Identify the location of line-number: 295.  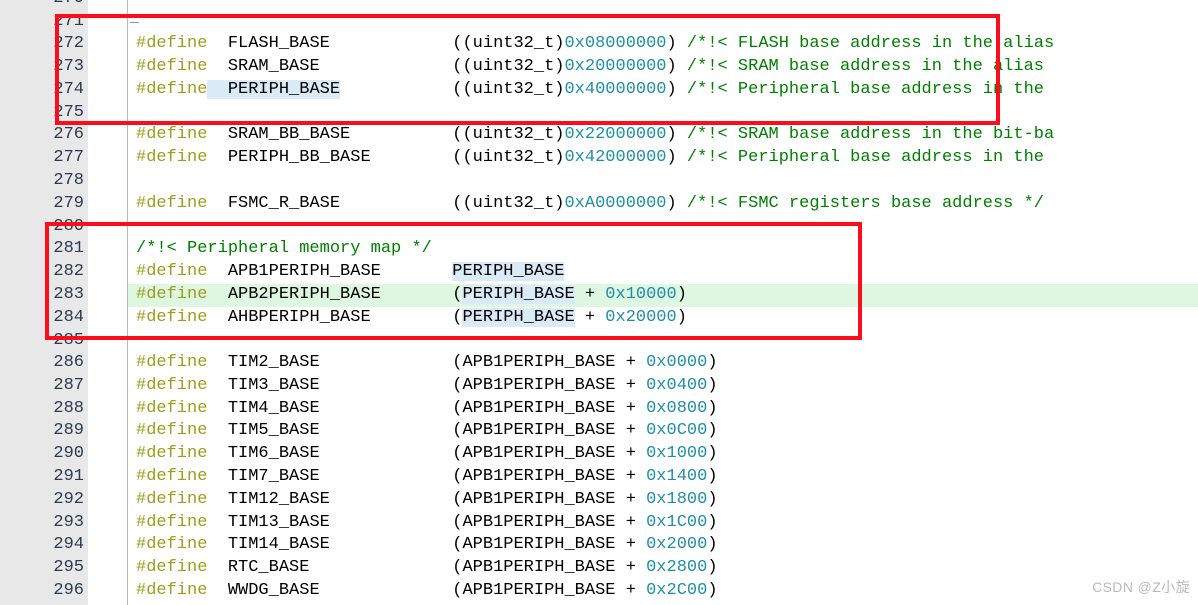
(68, 567).